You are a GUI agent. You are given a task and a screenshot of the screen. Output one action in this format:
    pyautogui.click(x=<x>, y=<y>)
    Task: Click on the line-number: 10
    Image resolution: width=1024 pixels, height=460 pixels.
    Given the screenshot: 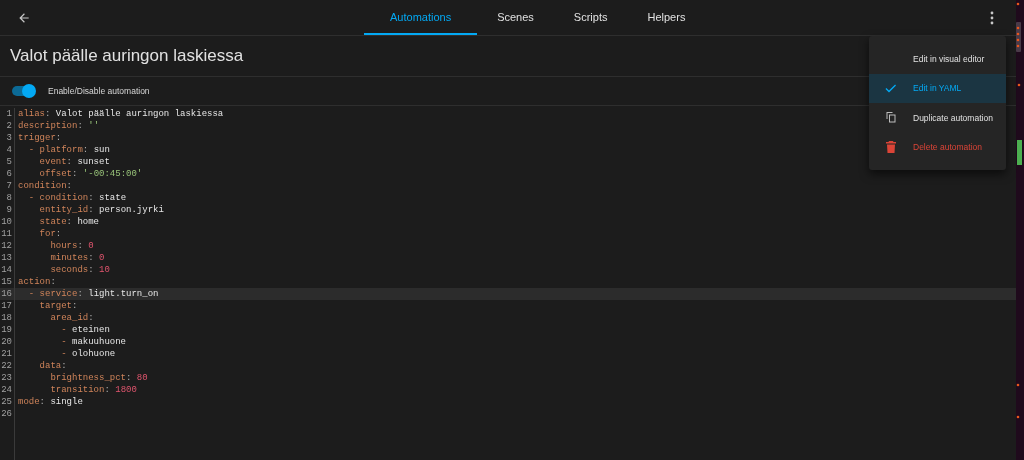 What is the action you would take?
    pyautogui.click(x=7, y=222)
    